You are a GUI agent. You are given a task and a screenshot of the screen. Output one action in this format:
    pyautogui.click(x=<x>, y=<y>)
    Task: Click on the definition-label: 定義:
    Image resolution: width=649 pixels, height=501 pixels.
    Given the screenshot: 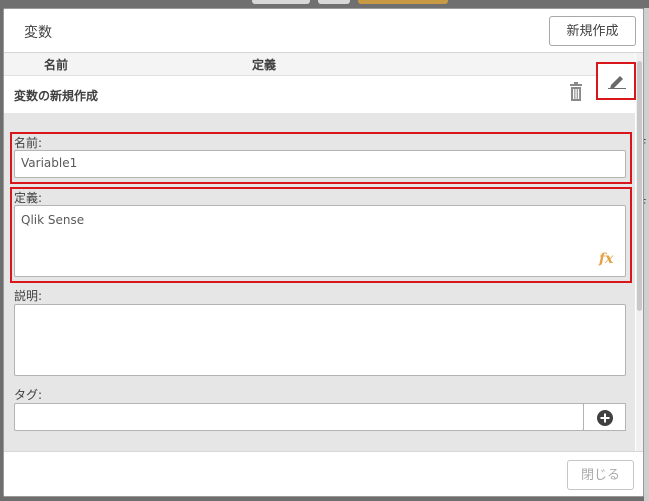 What is the action you would take?
    pyautogui.click(x=28, y=198)
    